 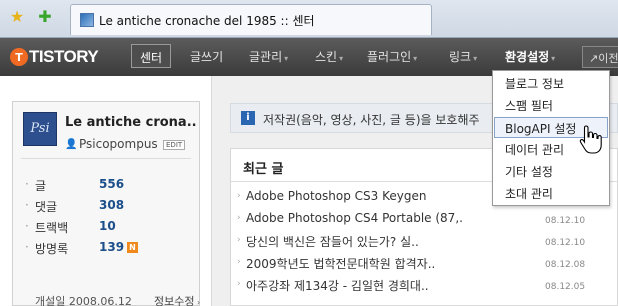 What do you see at coordinates (46, 207) in the screenshot?
I see `stat-label: 댓글` at bounding box center [46, 207].